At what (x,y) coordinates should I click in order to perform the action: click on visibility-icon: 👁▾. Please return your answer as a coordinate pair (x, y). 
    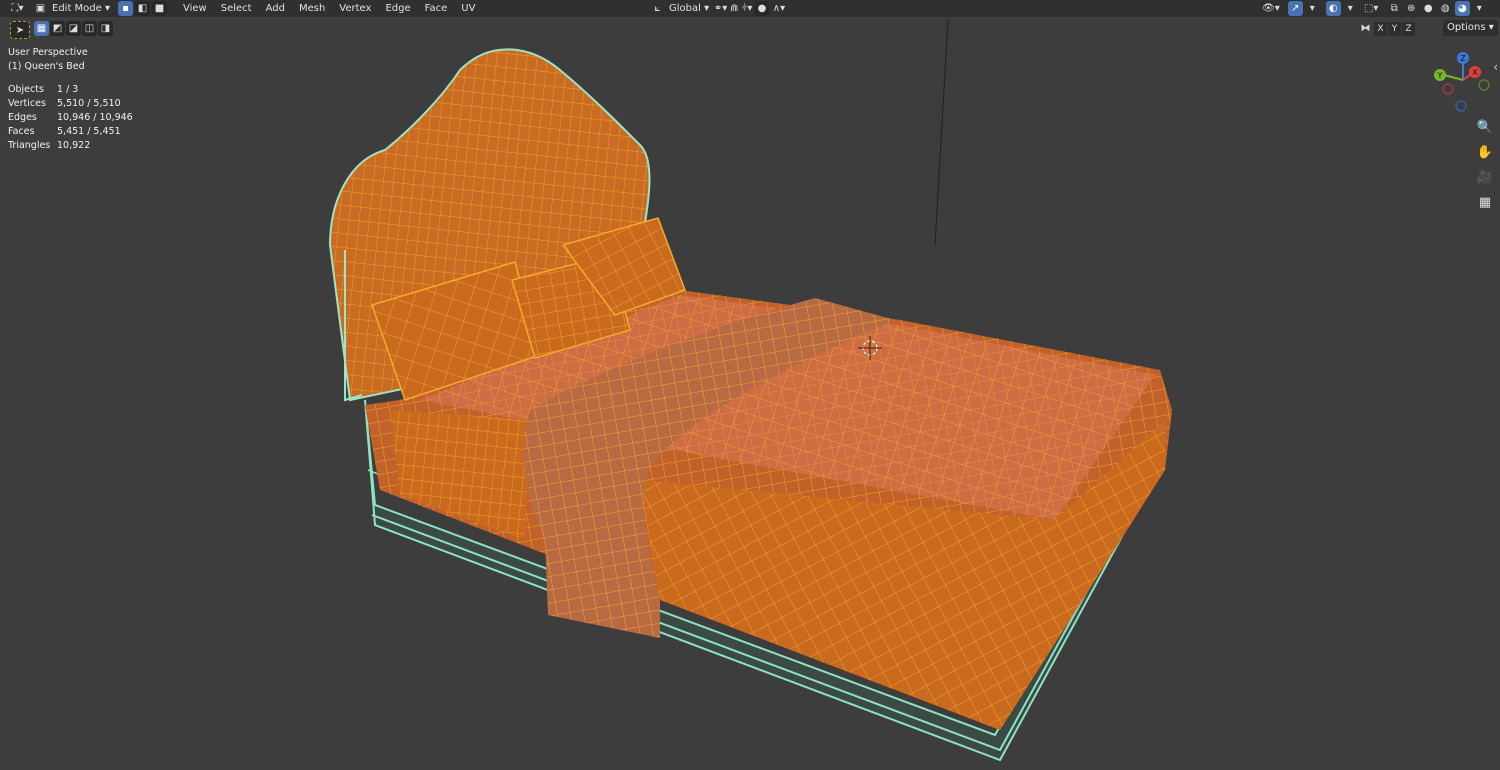
    Looking at the image, I should click on (1271, 8).